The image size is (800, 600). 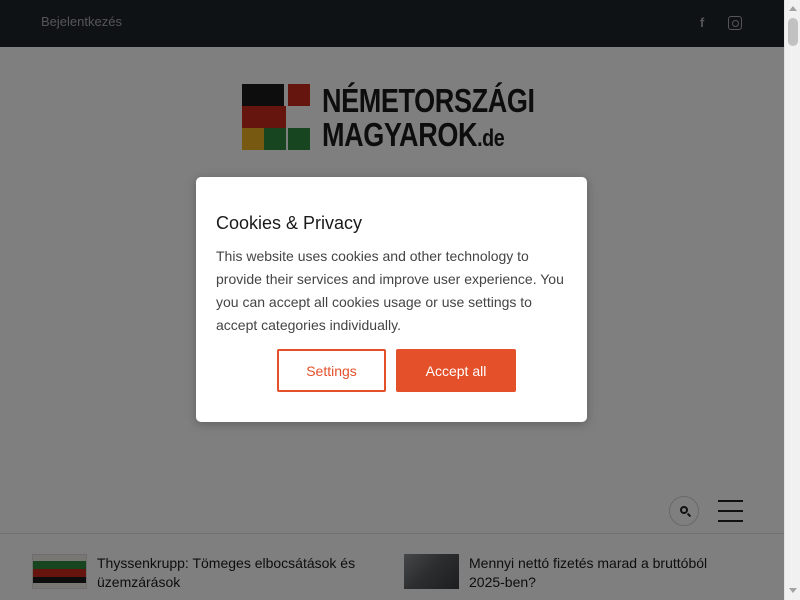 What do you see at coordinates (792, 300) in the screenshot?
I see `page-scrollbar` at bounding box center [792, 300].